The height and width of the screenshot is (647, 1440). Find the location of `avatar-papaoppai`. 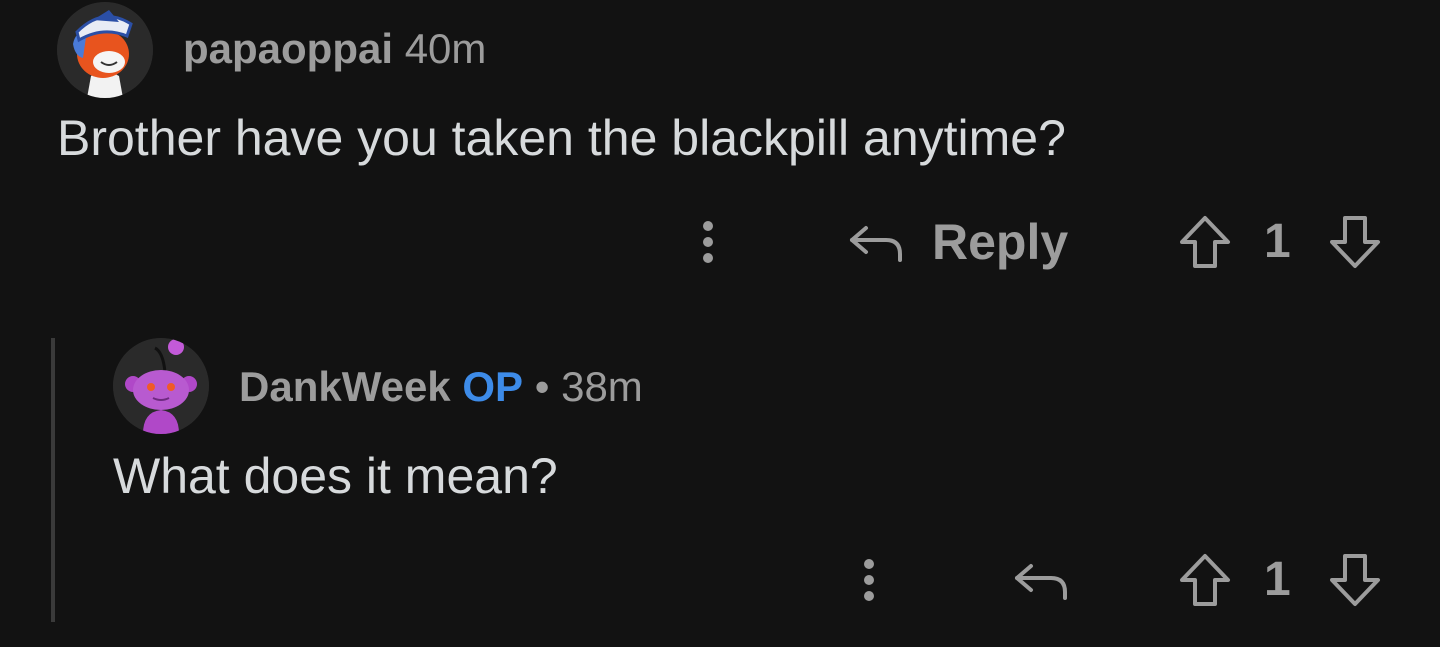

avatar-papaoppai is located at coordinates (105, 50).